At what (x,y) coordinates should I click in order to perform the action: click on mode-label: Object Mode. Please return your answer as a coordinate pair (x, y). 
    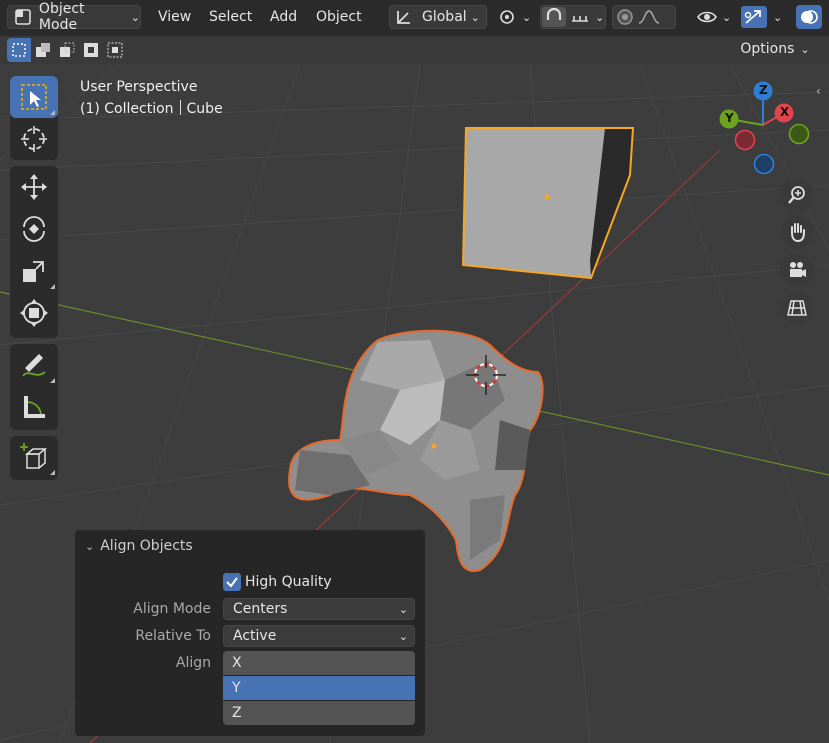
    Looking at the image, I should click on (61, 17).